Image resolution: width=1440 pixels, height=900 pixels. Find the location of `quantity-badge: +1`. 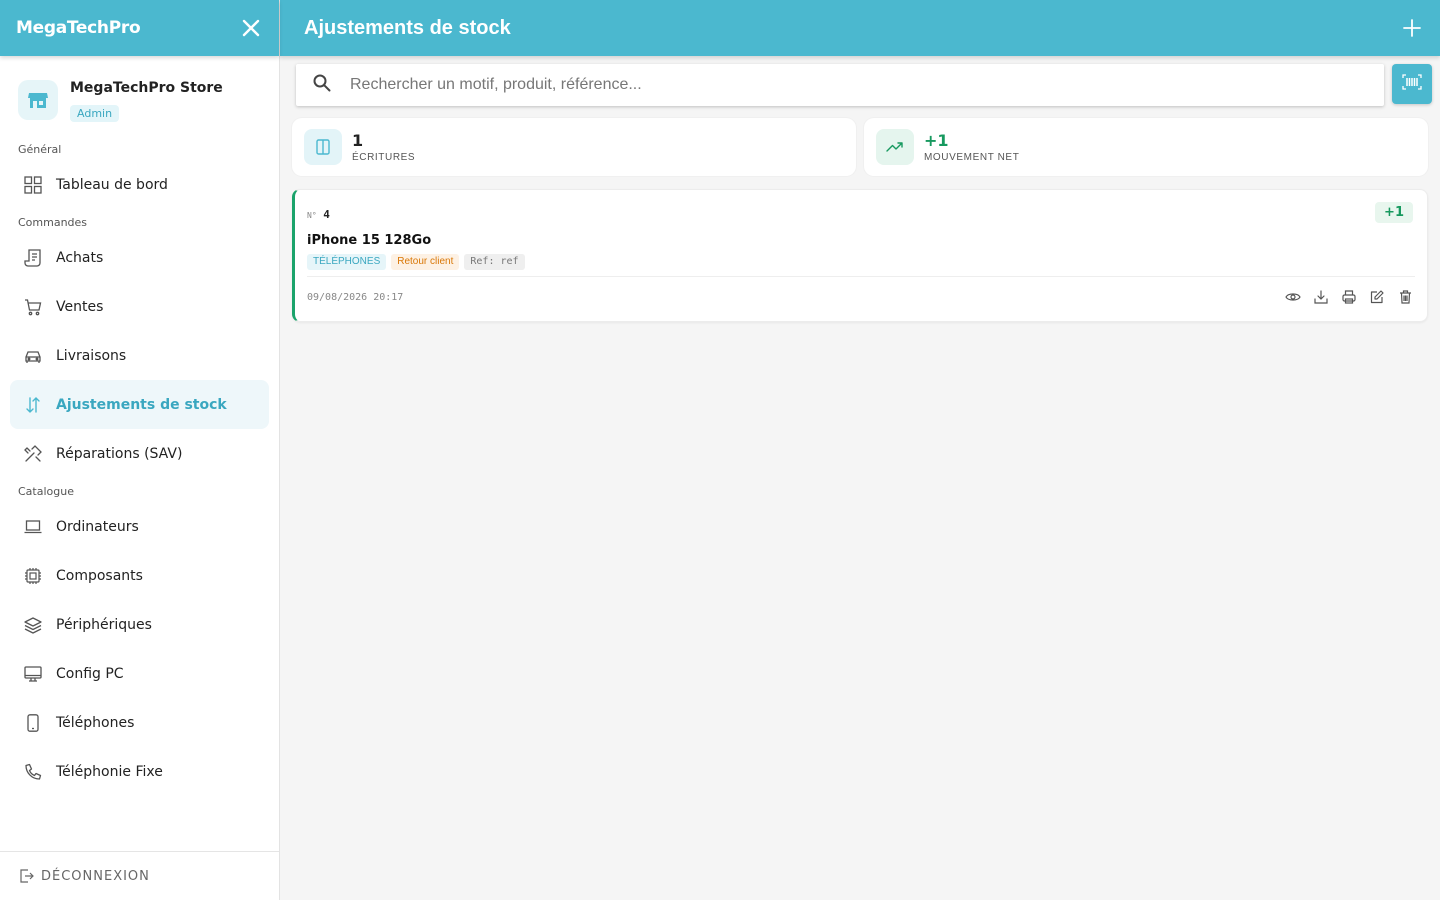

quantity-badge: +1 is located at coordinates (1394, 212).